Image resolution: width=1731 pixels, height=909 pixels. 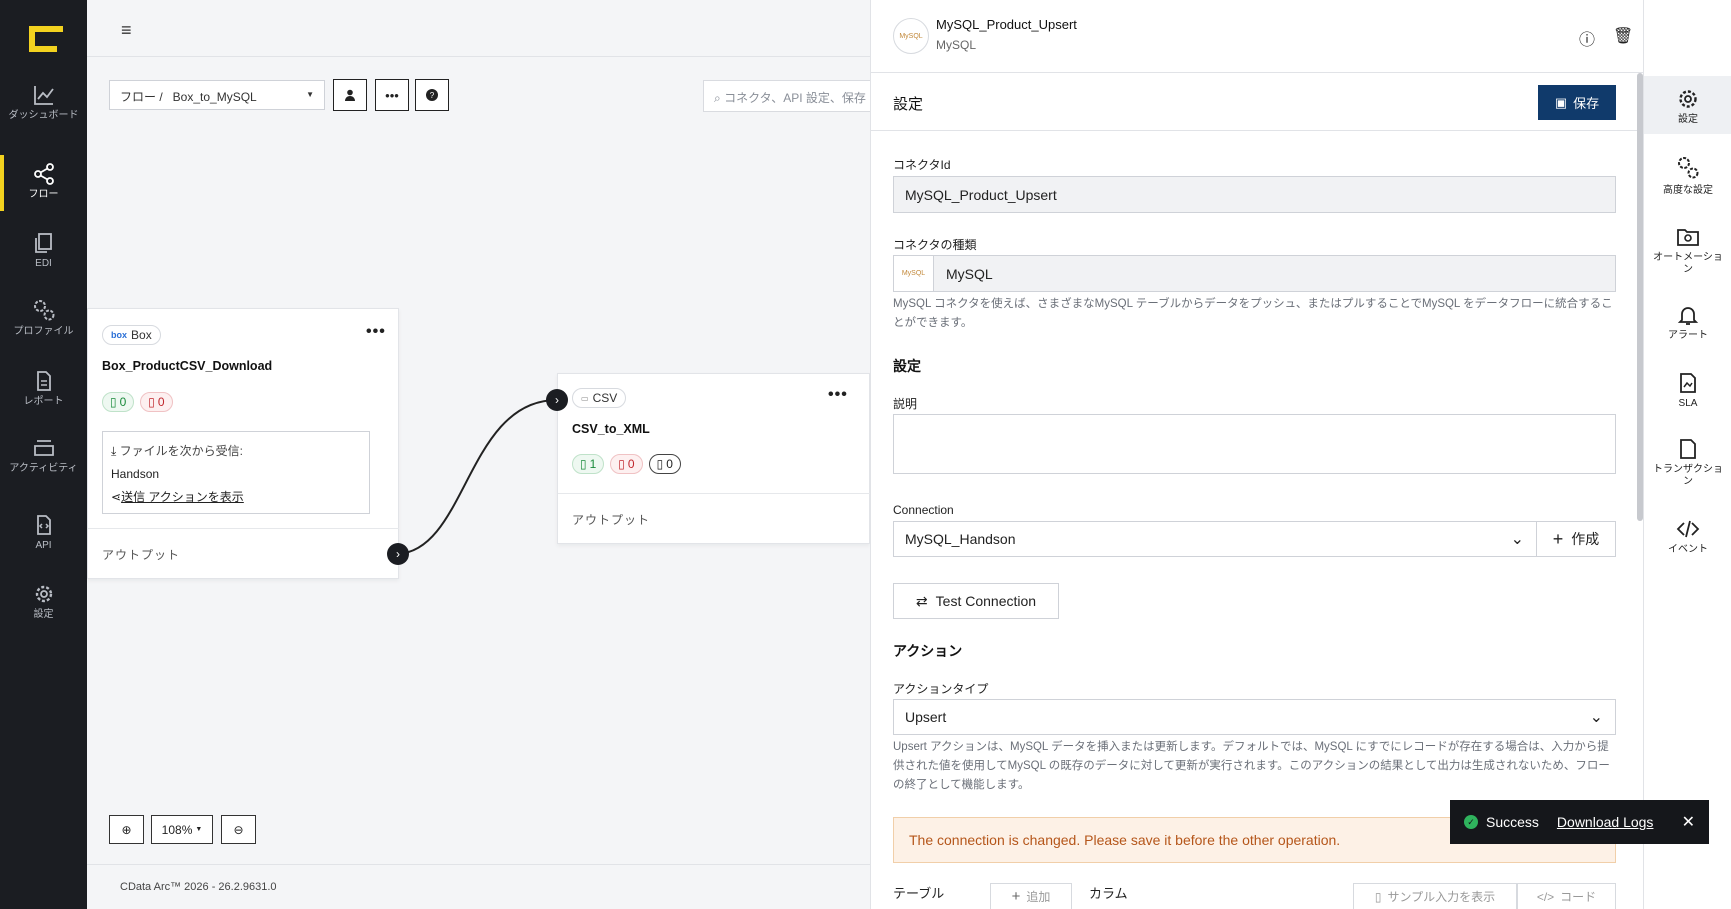 What do you see at coordinates (43, 251) in the screenshot?
I see `nav-item-edi: EDI` at bounding box center [43, 251].